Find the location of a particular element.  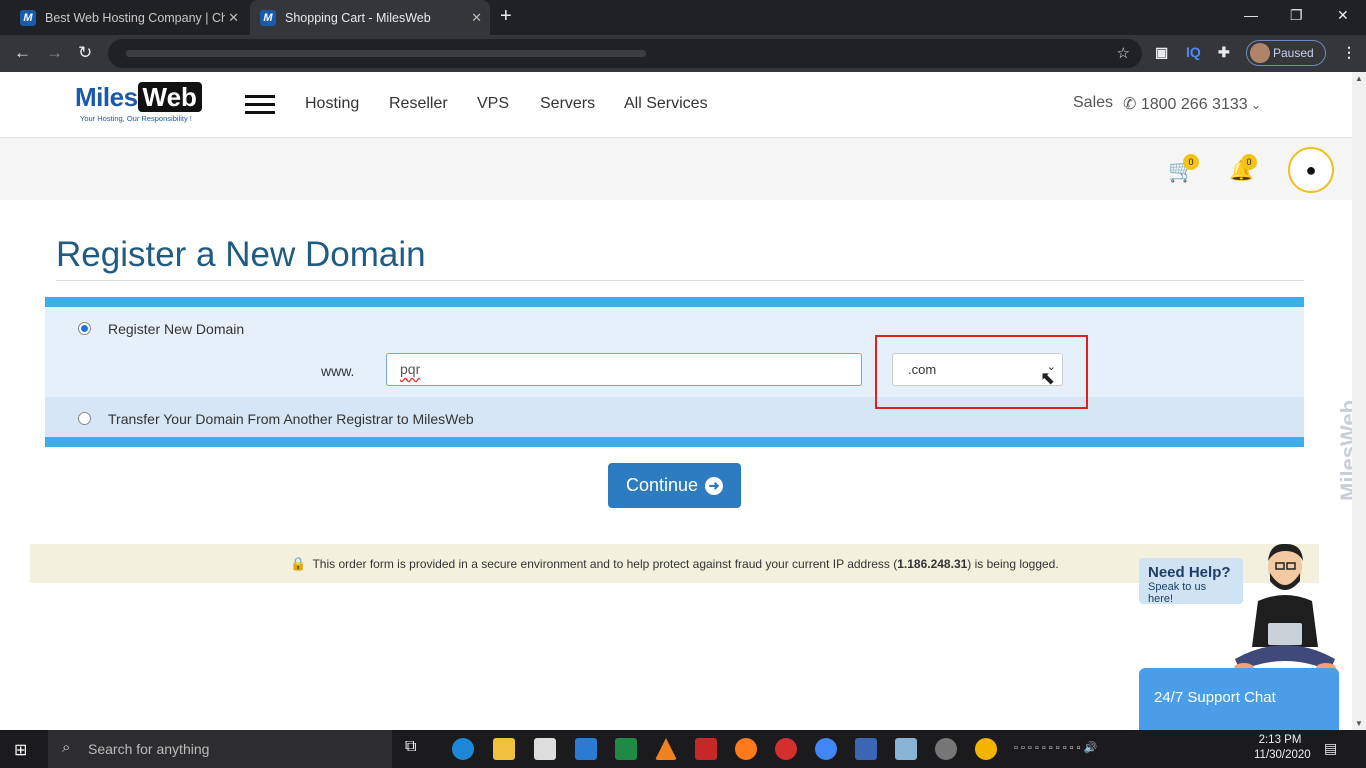

vlc-icon is located at coordinates (666, 749).